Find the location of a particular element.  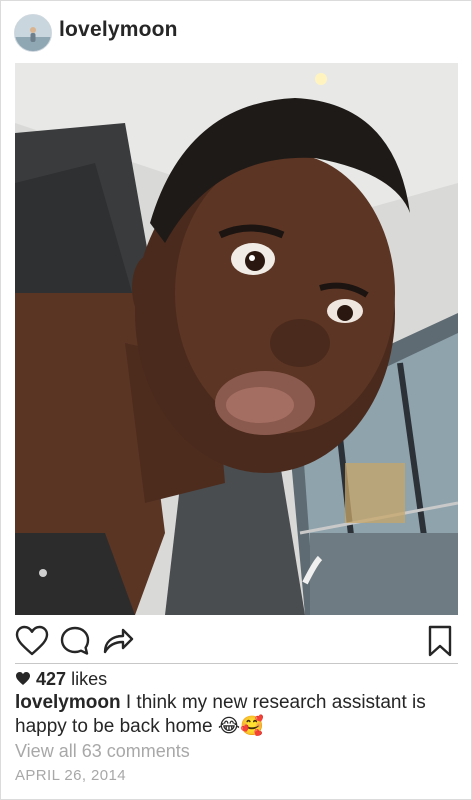

view-all-comments-link: View all 63 comments is located at coordinates (102, 751).